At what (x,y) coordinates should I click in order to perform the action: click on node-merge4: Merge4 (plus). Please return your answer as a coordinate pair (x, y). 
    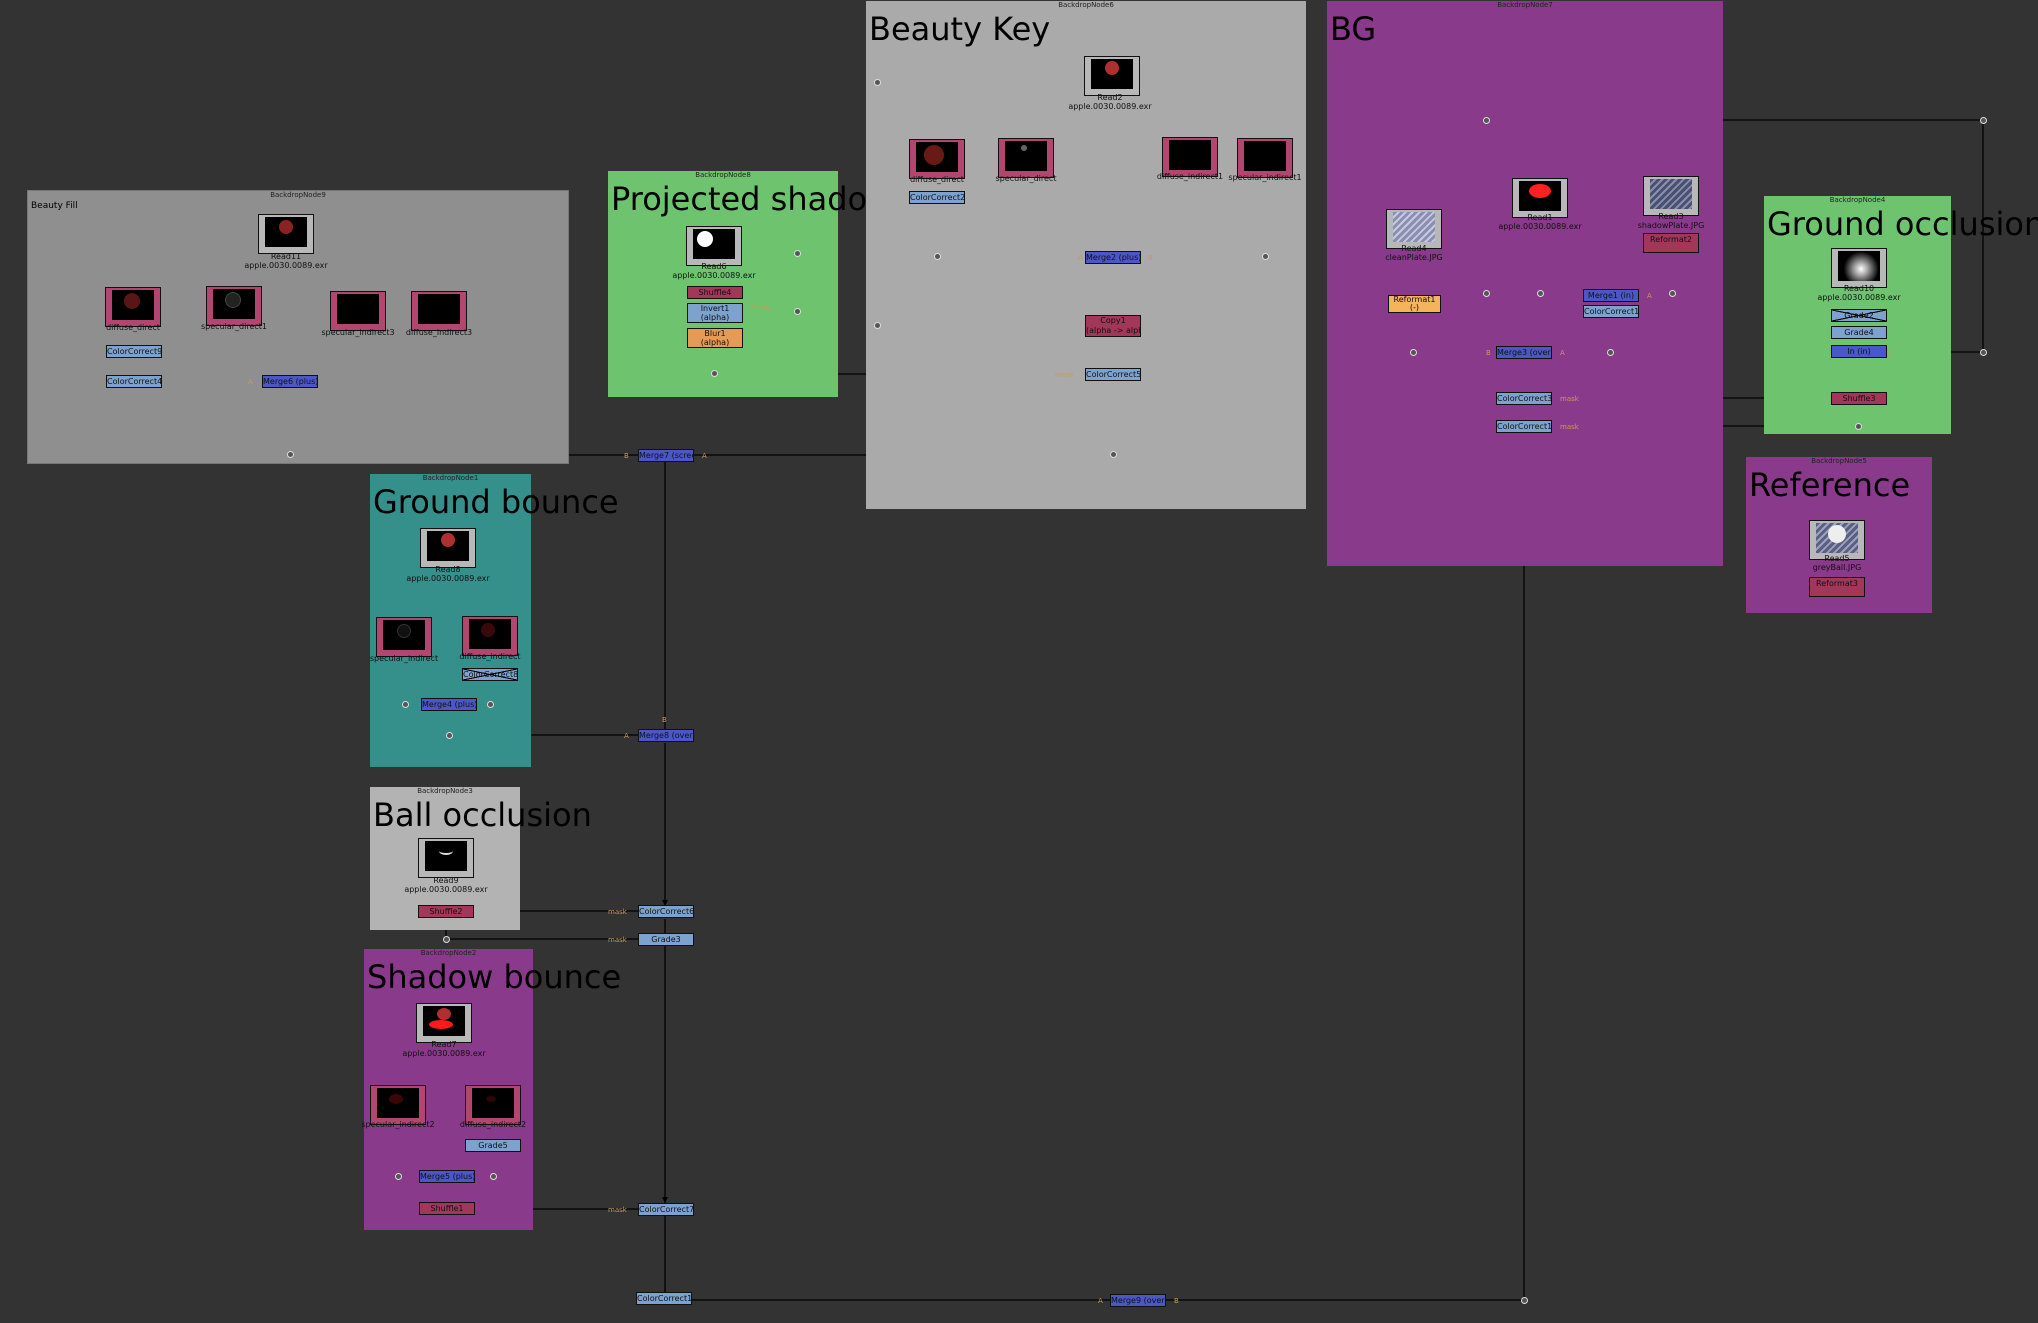
    Looking at the image, I should click on (449, 704).